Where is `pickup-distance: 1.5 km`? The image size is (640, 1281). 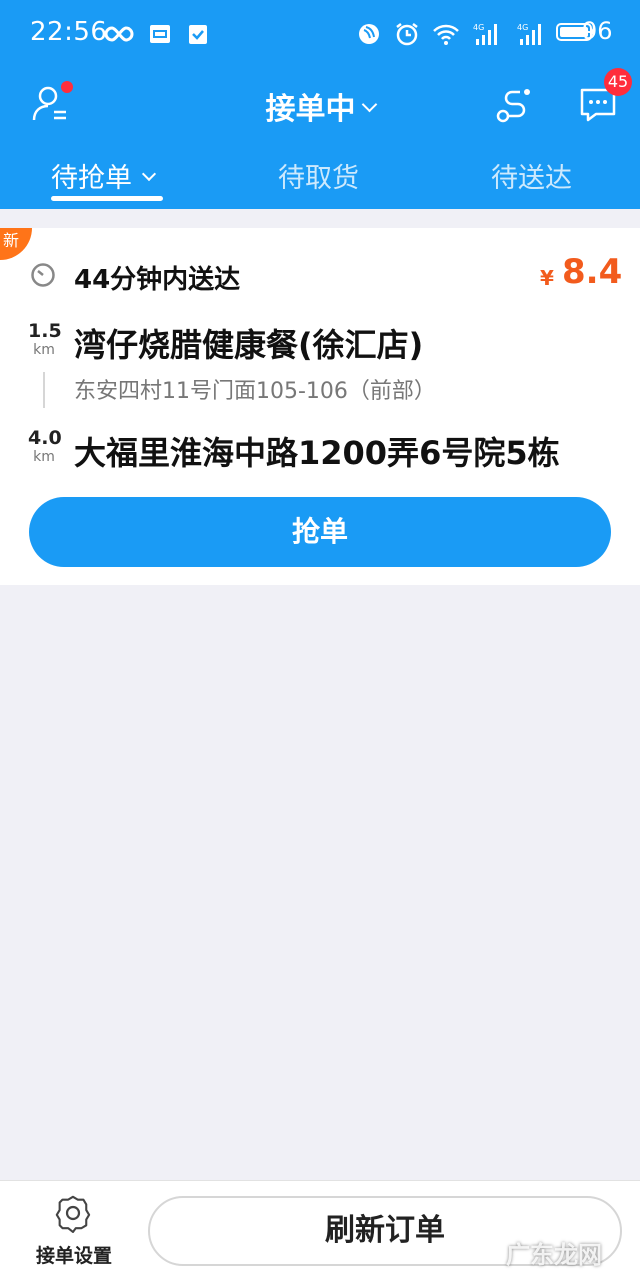 pickup-distance: 1.5 km is located at coordinates (45, 339).